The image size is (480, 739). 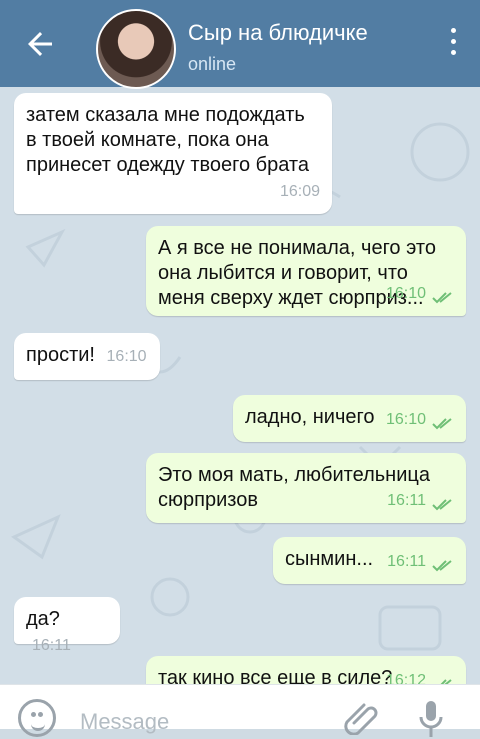 I want to click on message-bubble: да? 16:11, so click(x=67, y=625).